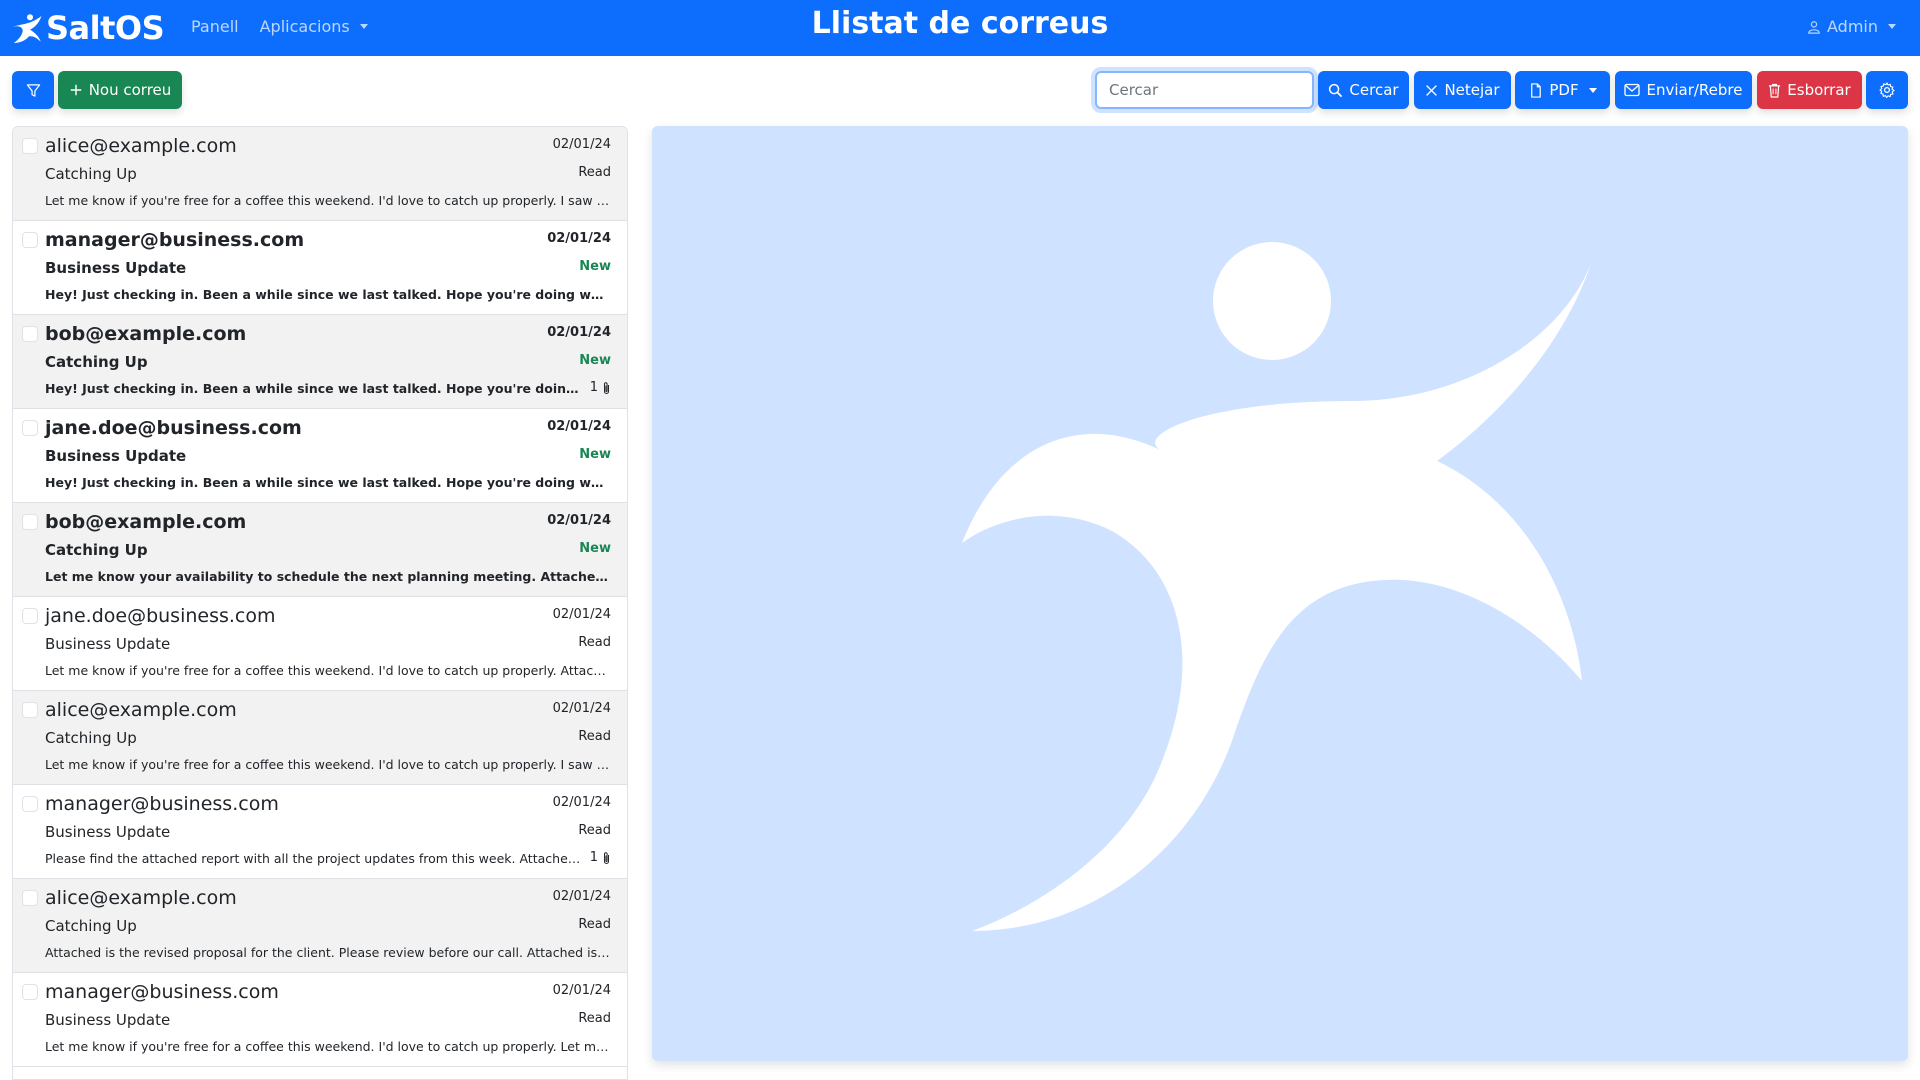  What do you see at coordinates (1536, 90) in the screenshot?
I see `file-pdf-icon` at bounding box center [1536, 90].